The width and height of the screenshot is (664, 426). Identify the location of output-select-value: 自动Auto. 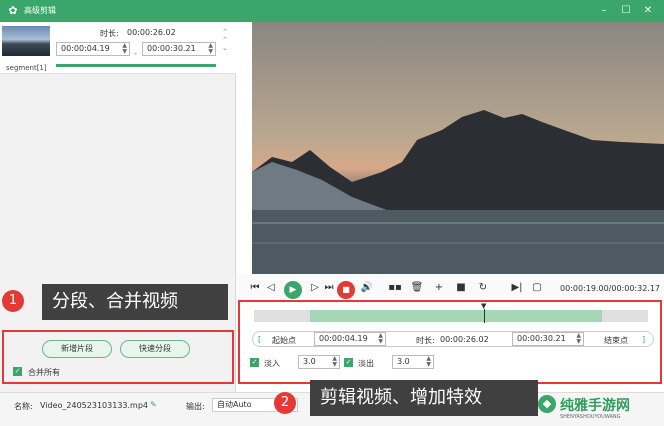
(234, 404).